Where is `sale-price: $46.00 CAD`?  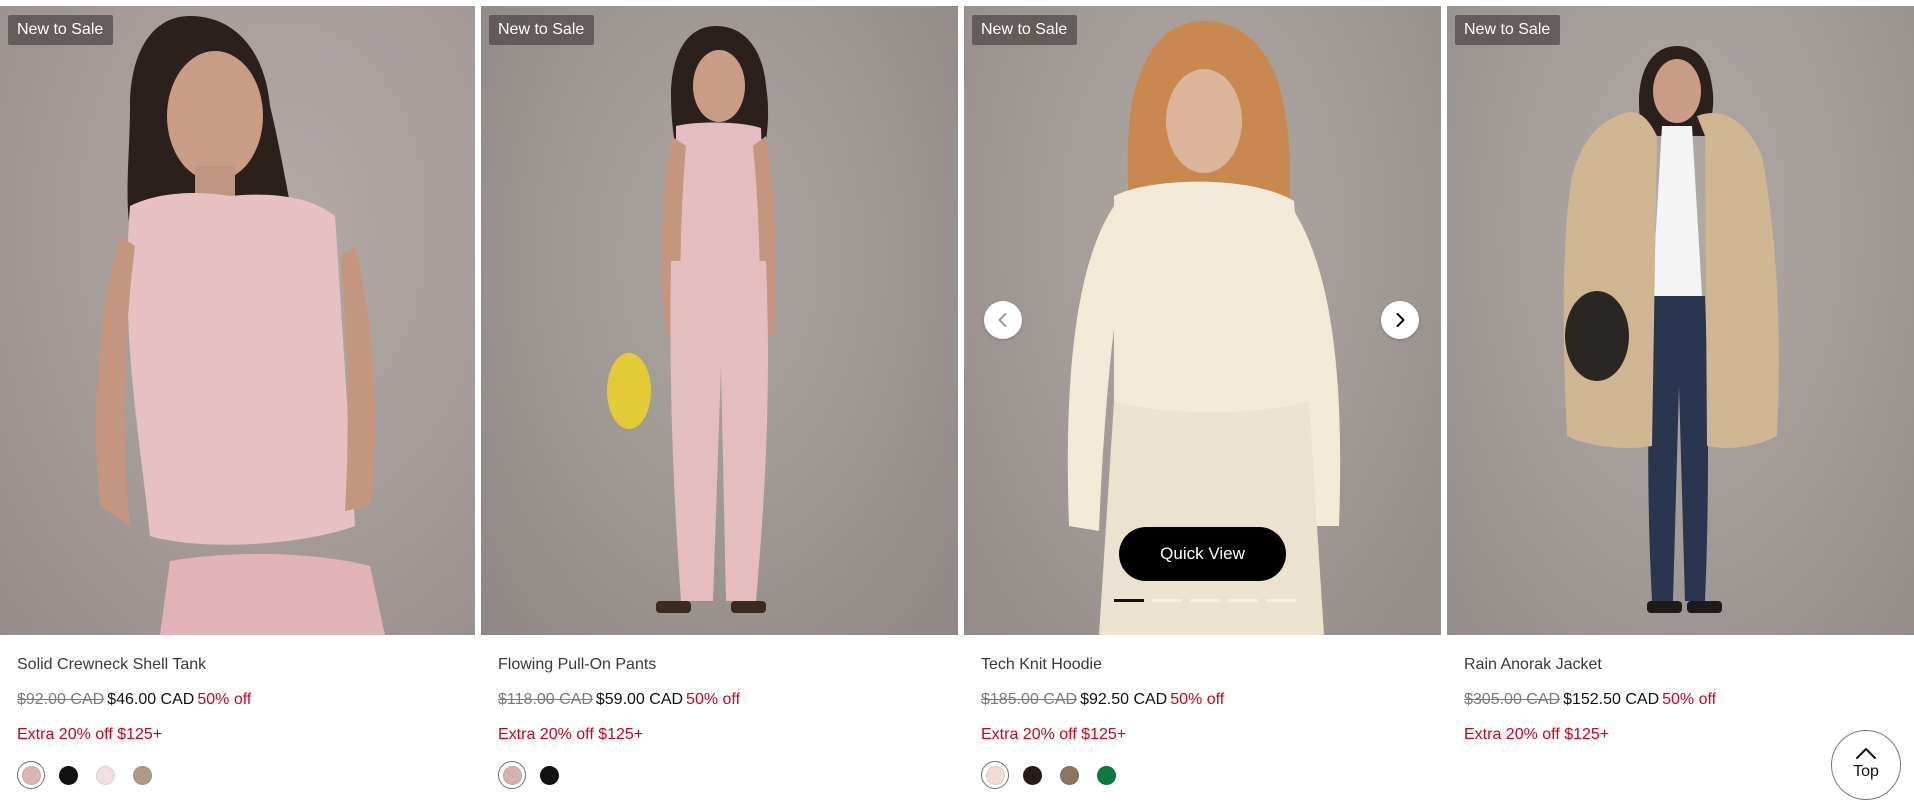
sale-price: $46.00 CAD is located at coordinates (151, 699).